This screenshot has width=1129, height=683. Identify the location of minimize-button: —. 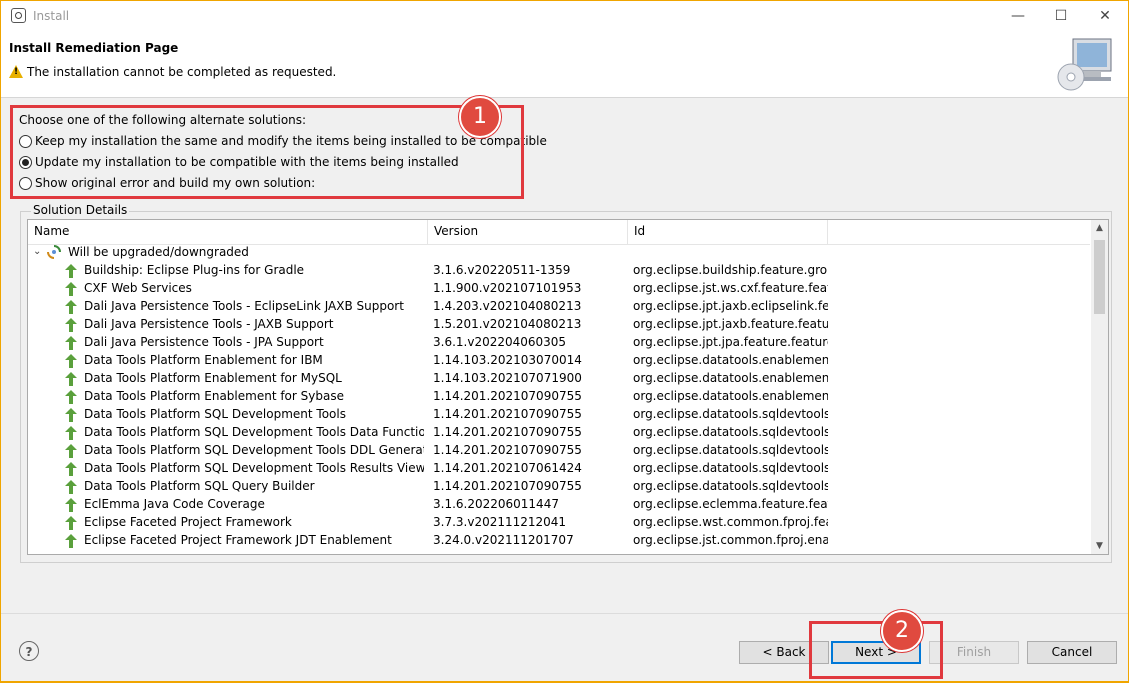
(1018, 16).